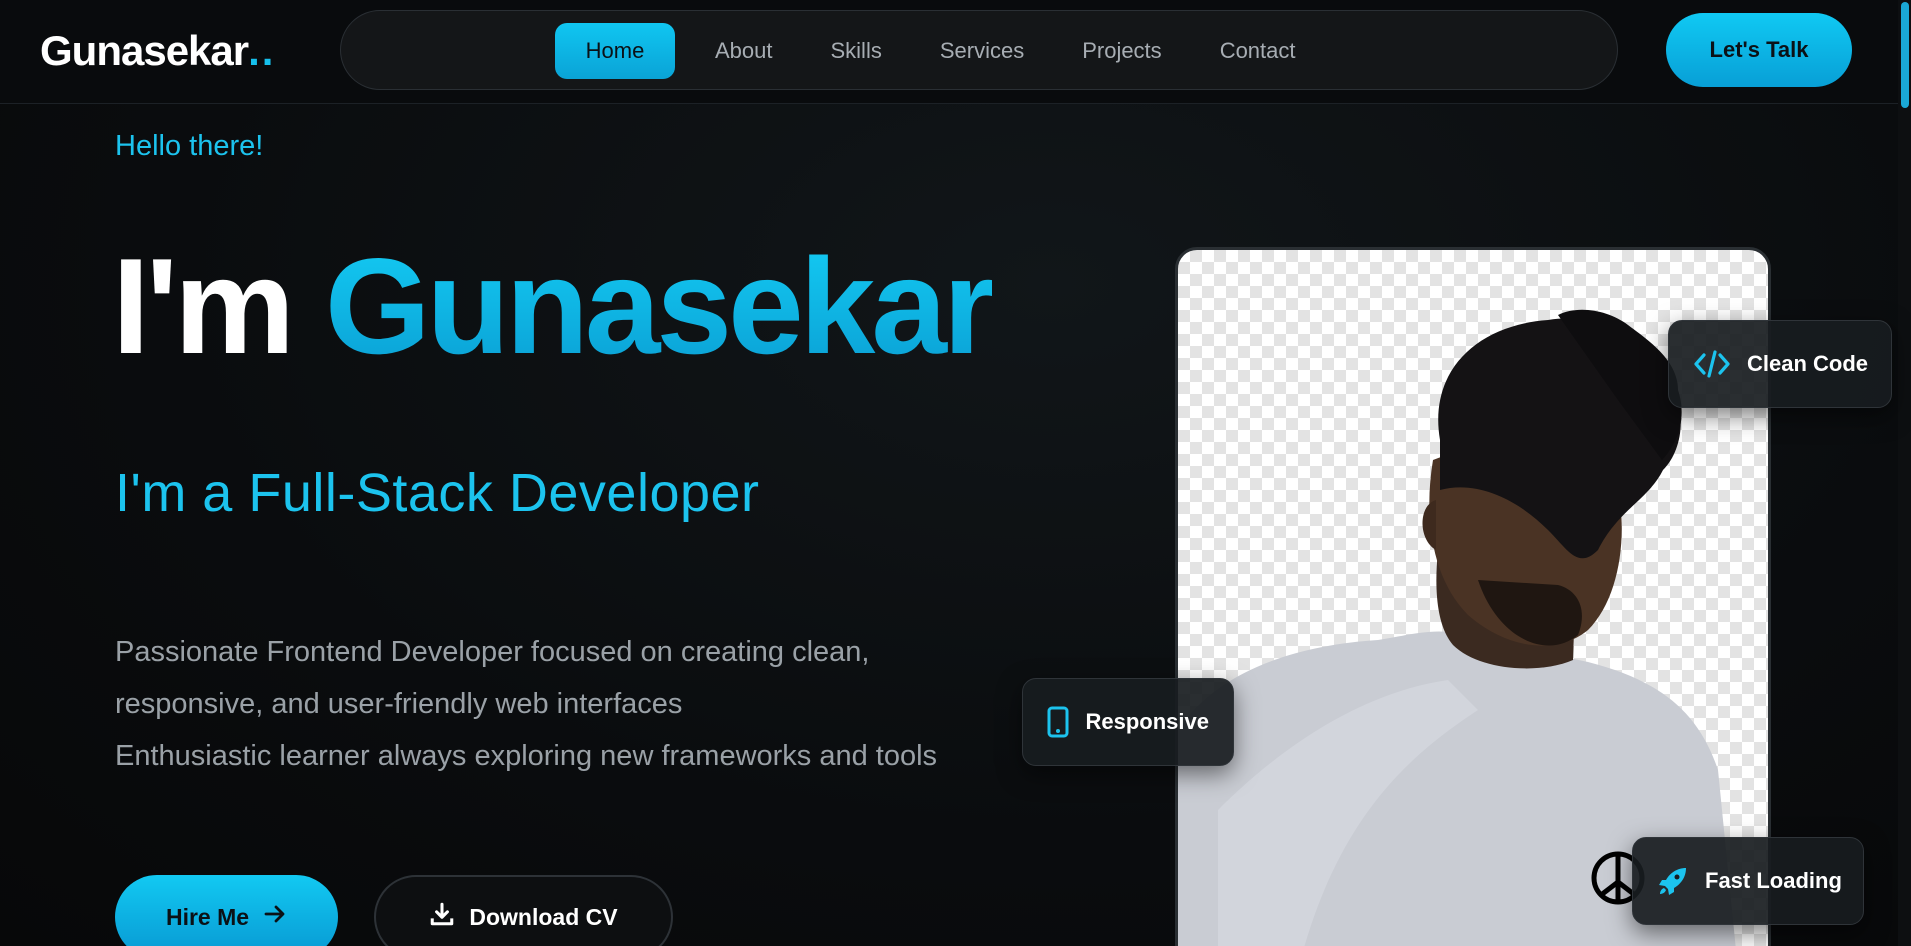  Describe the element at coordinates (1147, 721) in the screenshot. I see `responsive-label: Responsive` at that location.